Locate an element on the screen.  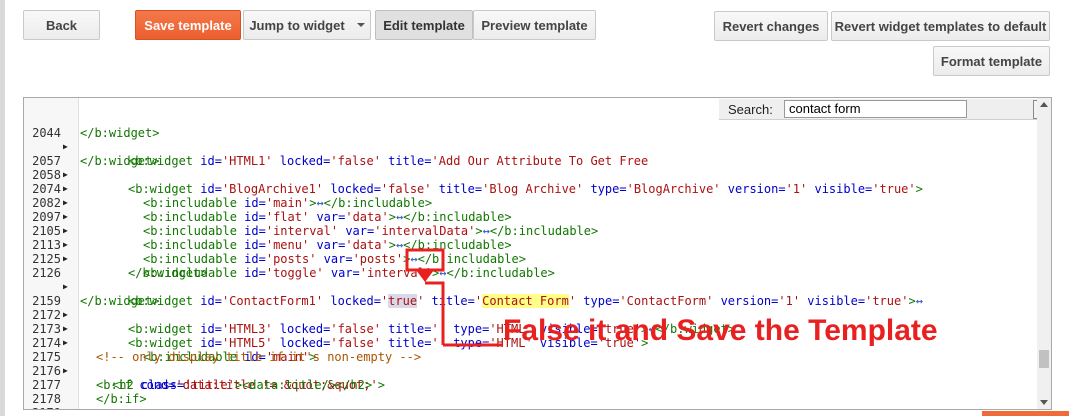
jump-to-widget-dropdown: Jump to widget is located at coordinates (307, 25).